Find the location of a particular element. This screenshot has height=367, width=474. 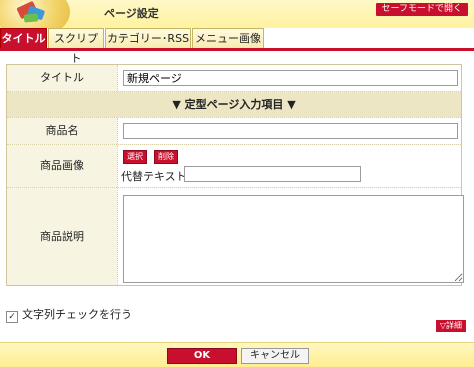

footer-bar: OK キャンセル is located at coordinates (237, 354).